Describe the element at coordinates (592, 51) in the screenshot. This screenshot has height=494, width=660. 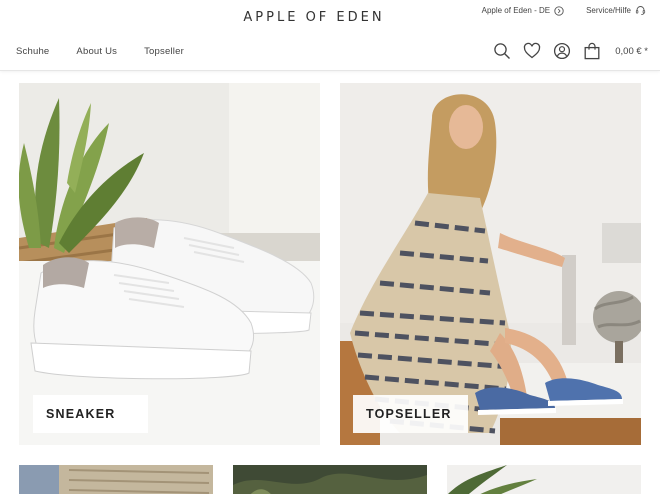
I see `shopping-bag-icon` at that location.